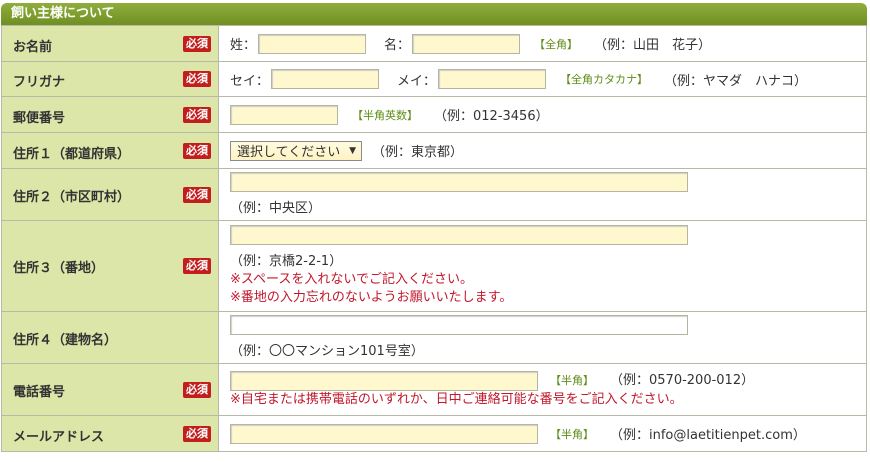 The height and width of the screenshot is (462, 870). What do you see at coordinates (59, 268) in the screenshot?
I see `address3-label: 住所３（番地）` at bounding box center [59, 268].